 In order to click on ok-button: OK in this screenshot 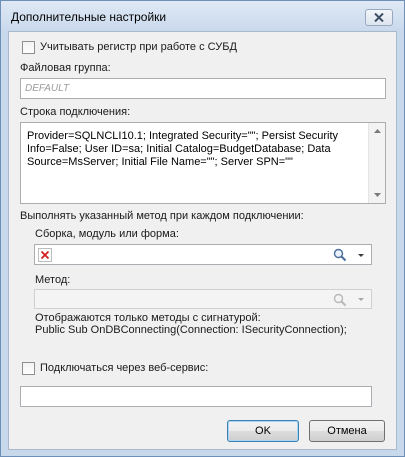, I will do `click(263, 431)`.